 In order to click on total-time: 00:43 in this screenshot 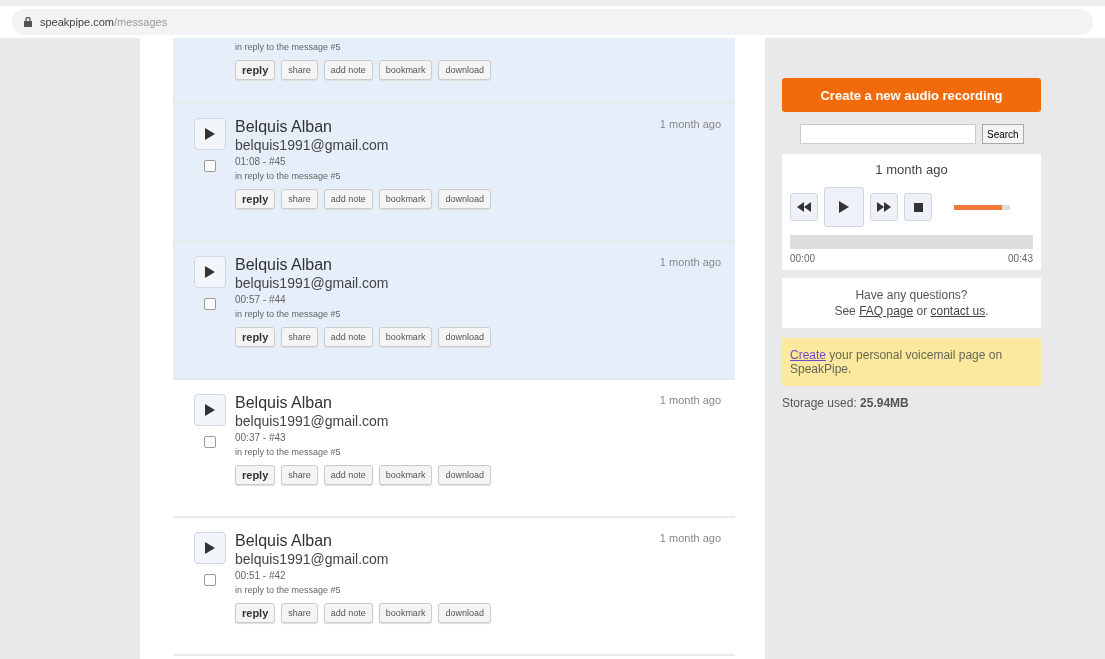, I will do `click(1020, 258)`.